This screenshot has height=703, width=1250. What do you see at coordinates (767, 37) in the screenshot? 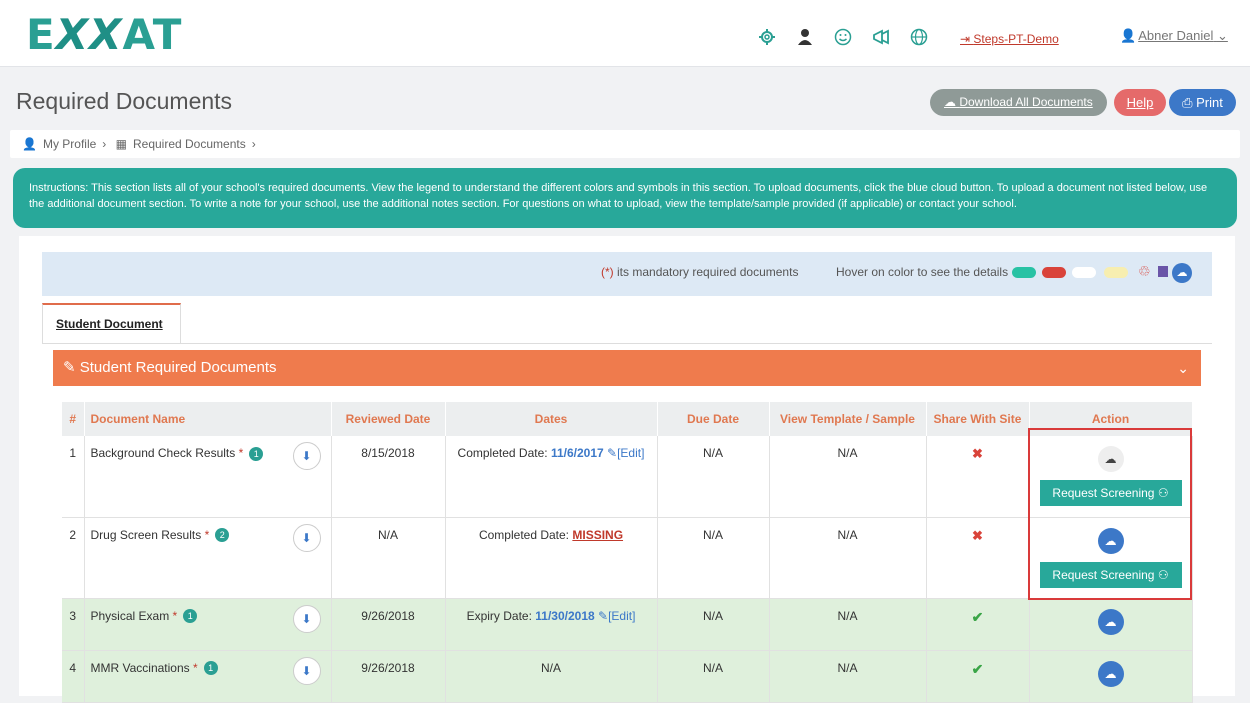
I see `gear-icon` at bounding box center [767, 37].